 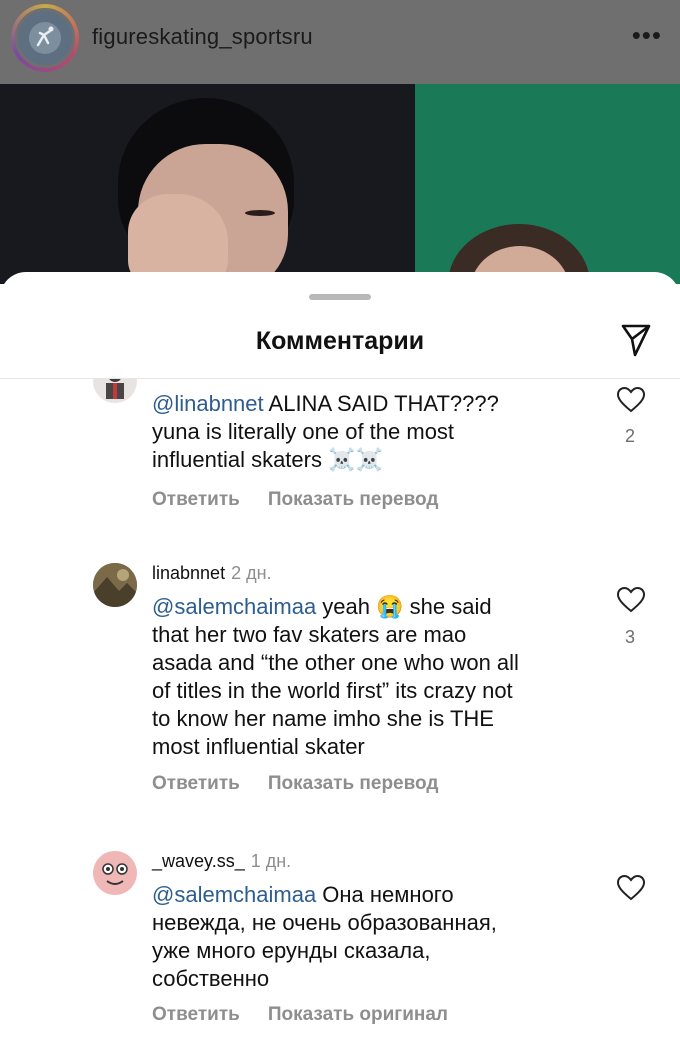 What do you see at coordinates (251, 573) in the screenshot?
I see `timestamp: 2 дн.` at bounding box center [251, 573].